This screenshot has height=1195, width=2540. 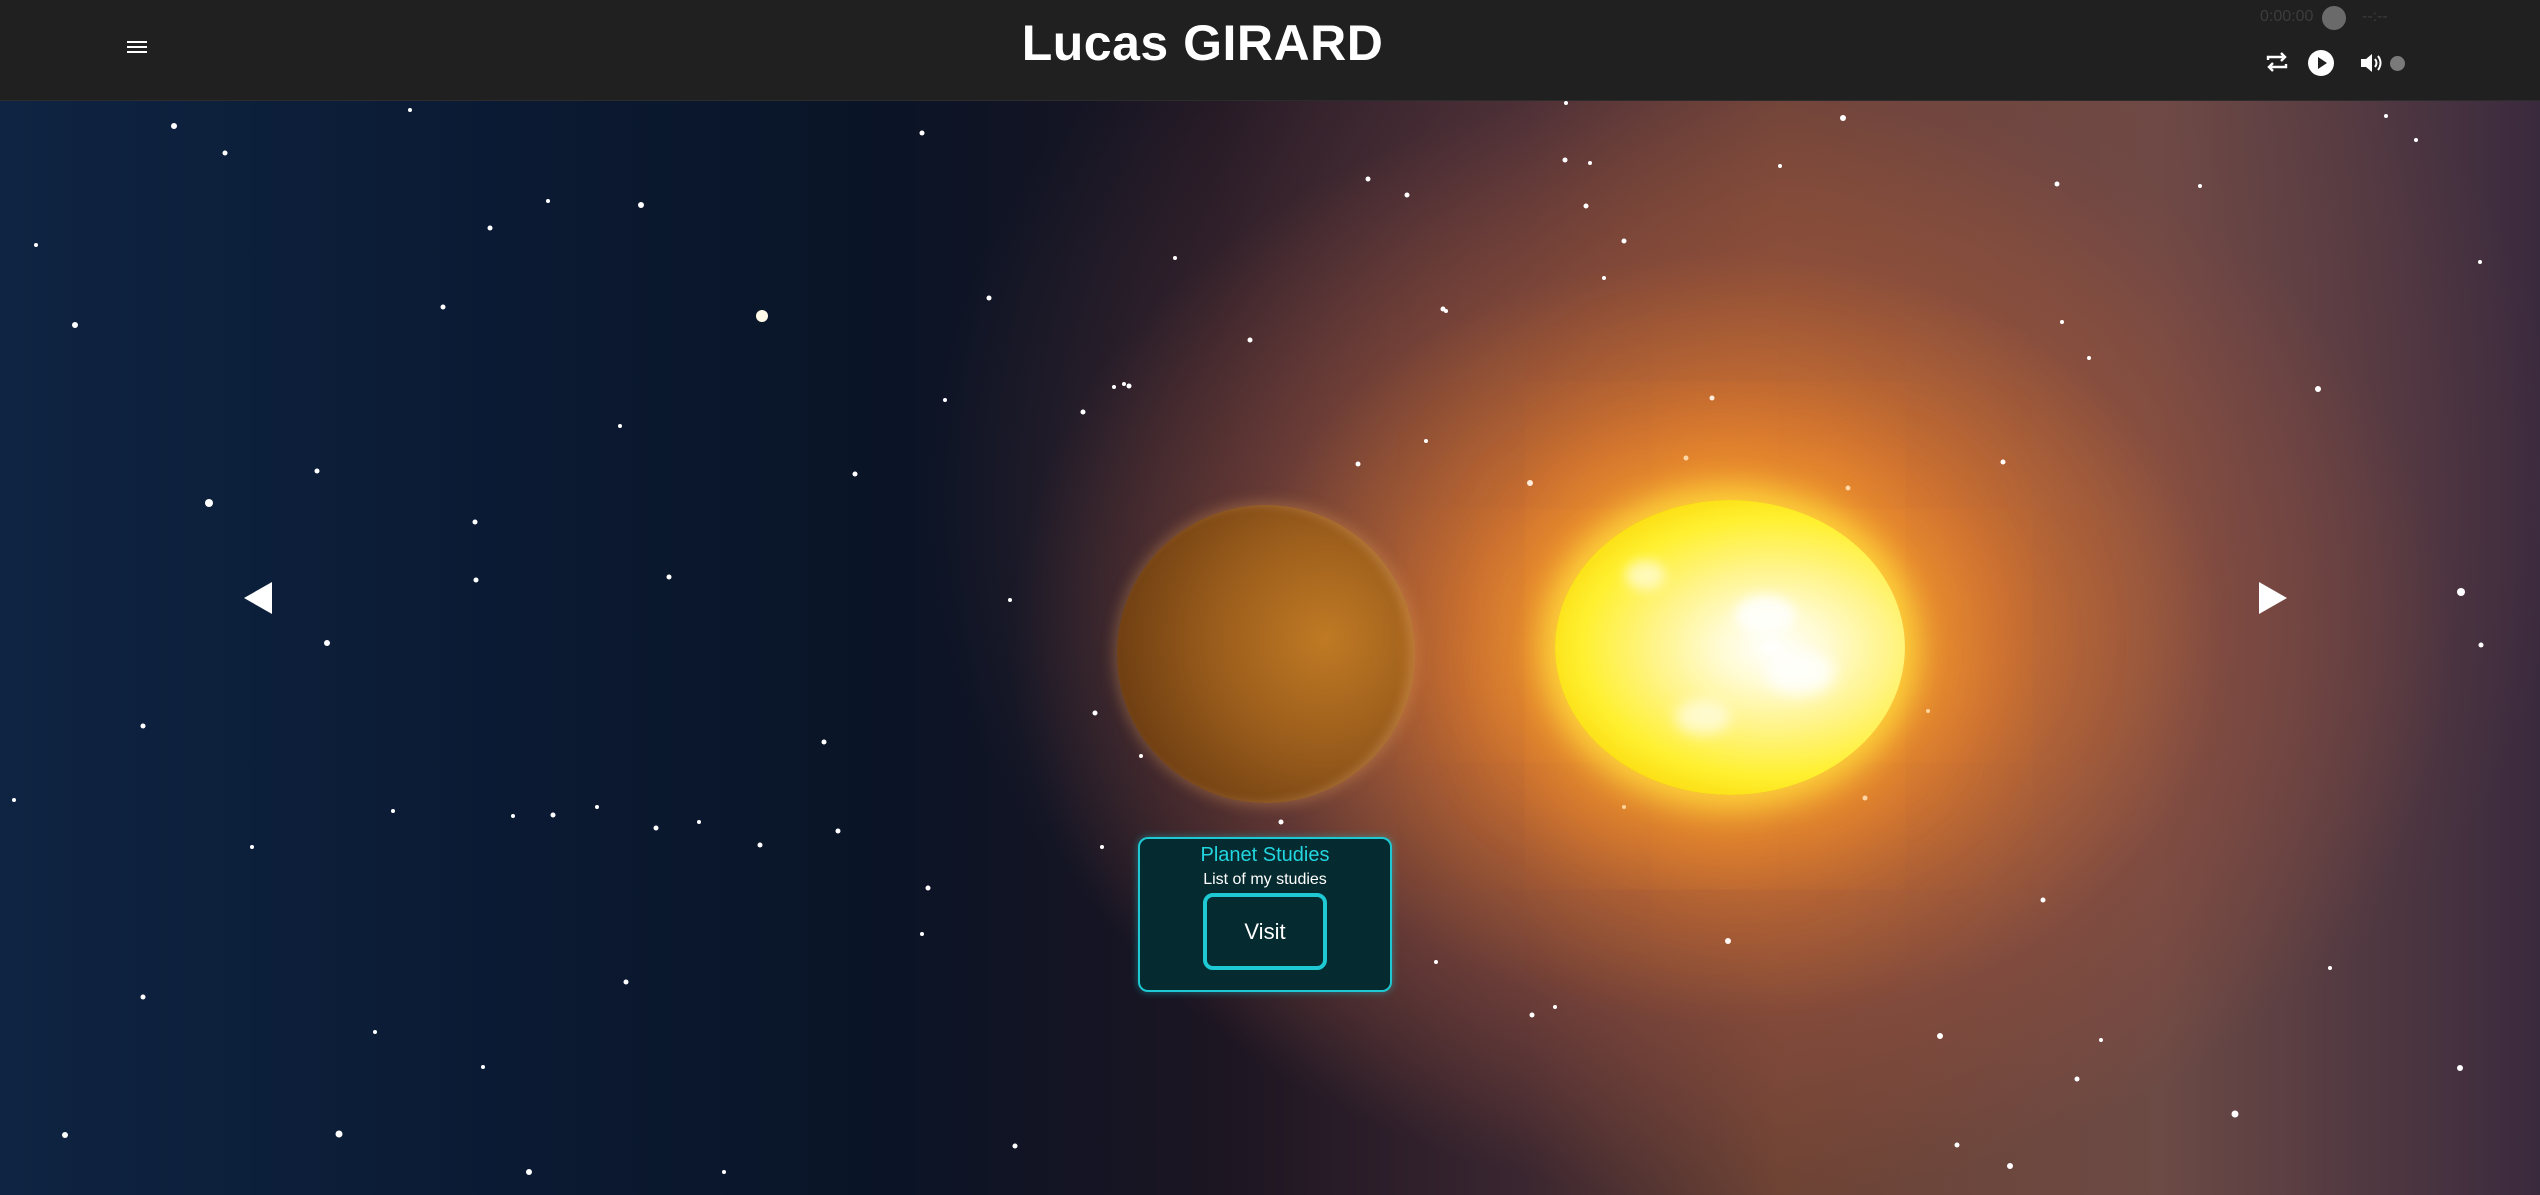 What do you see at coordinates (1266, 654) in the screenshot?
I see `planet` at bounding box center [1266, 654].